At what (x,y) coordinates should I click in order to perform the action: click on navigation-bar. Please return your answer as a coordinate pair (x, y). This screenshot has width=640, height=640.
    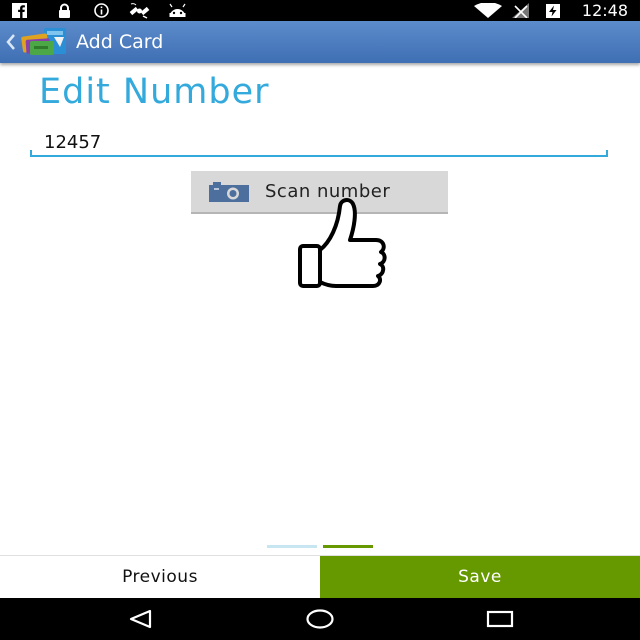
    Looking at the image, I should click on (320, 619).